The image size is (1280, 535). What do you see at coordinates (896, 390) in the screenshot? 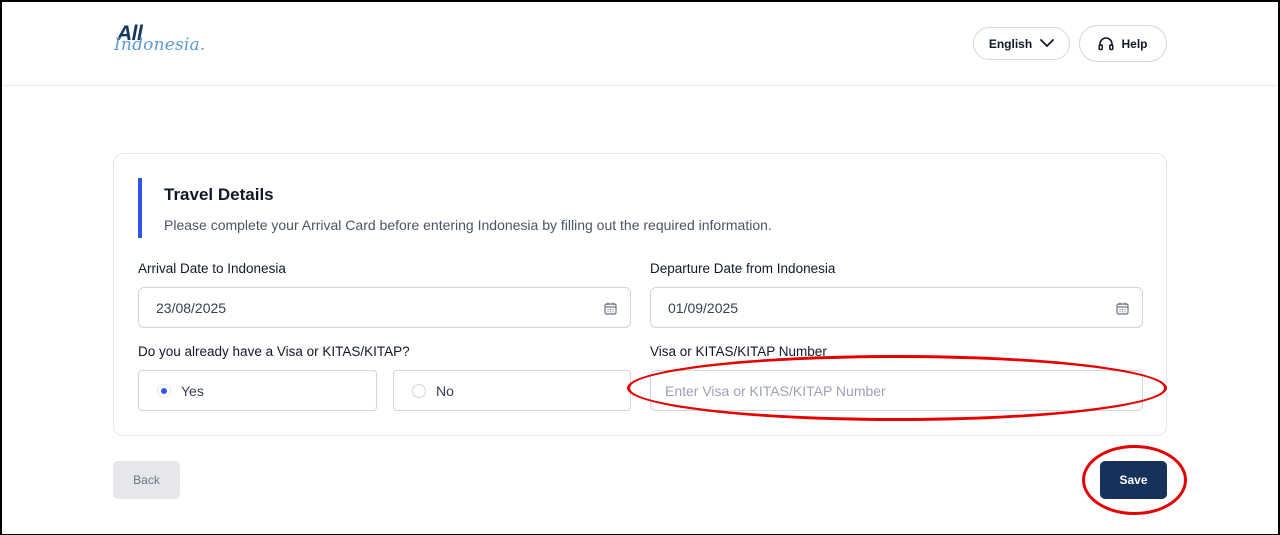
I see `visa-number-input: Enter Visa or KITAS/KITAP Number` at bounding box center [896, 390].